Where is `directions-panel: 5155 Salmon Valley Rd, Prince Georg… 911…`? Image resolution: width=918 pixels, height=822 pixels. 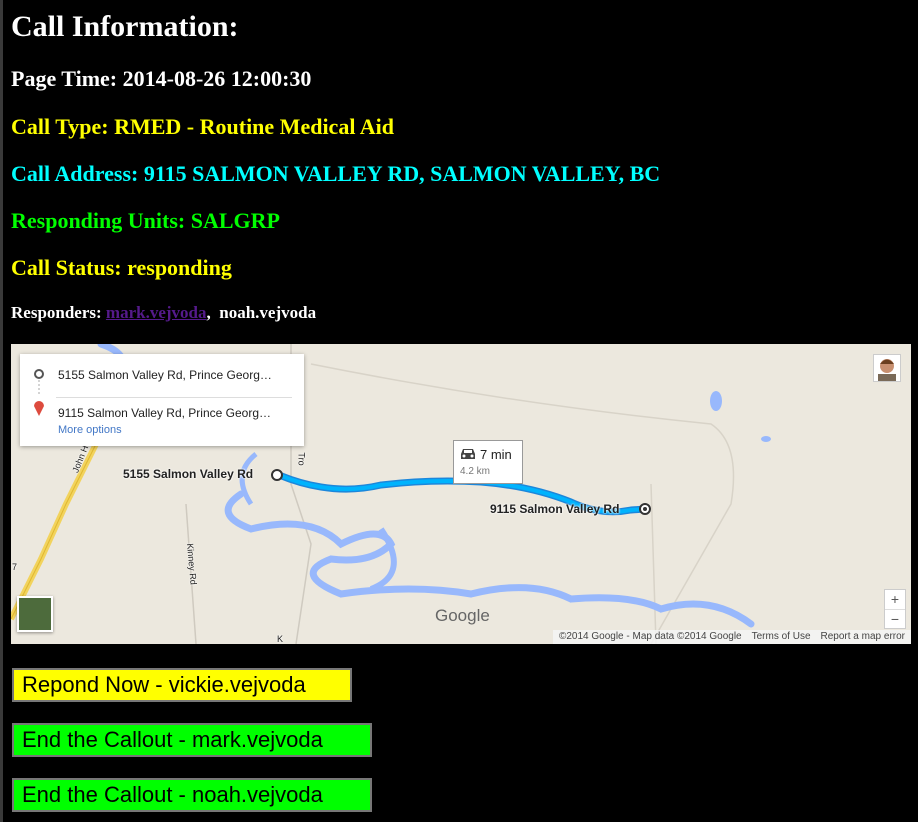
directions-panel: 5155 Salmon Valley Rd, Prince Georg… 911… is located at coordinates (162, 400).